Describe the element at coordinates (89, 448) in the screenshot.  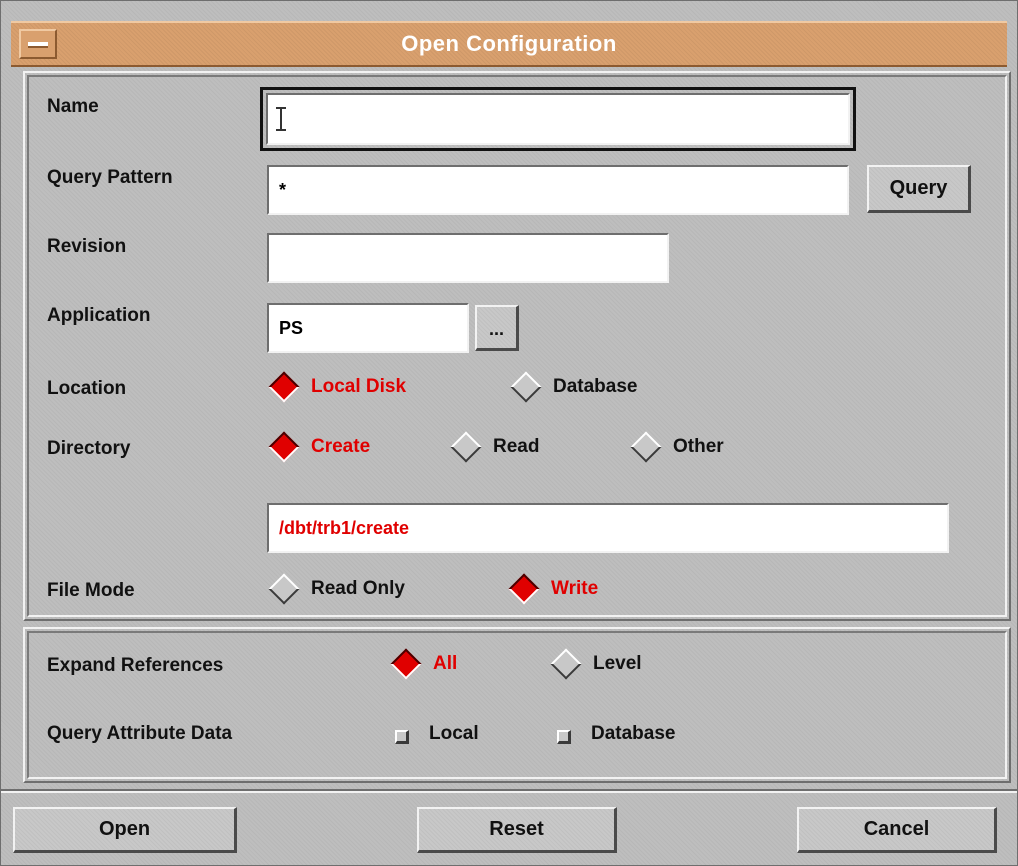
I see `directory-label: Directory` at that location.